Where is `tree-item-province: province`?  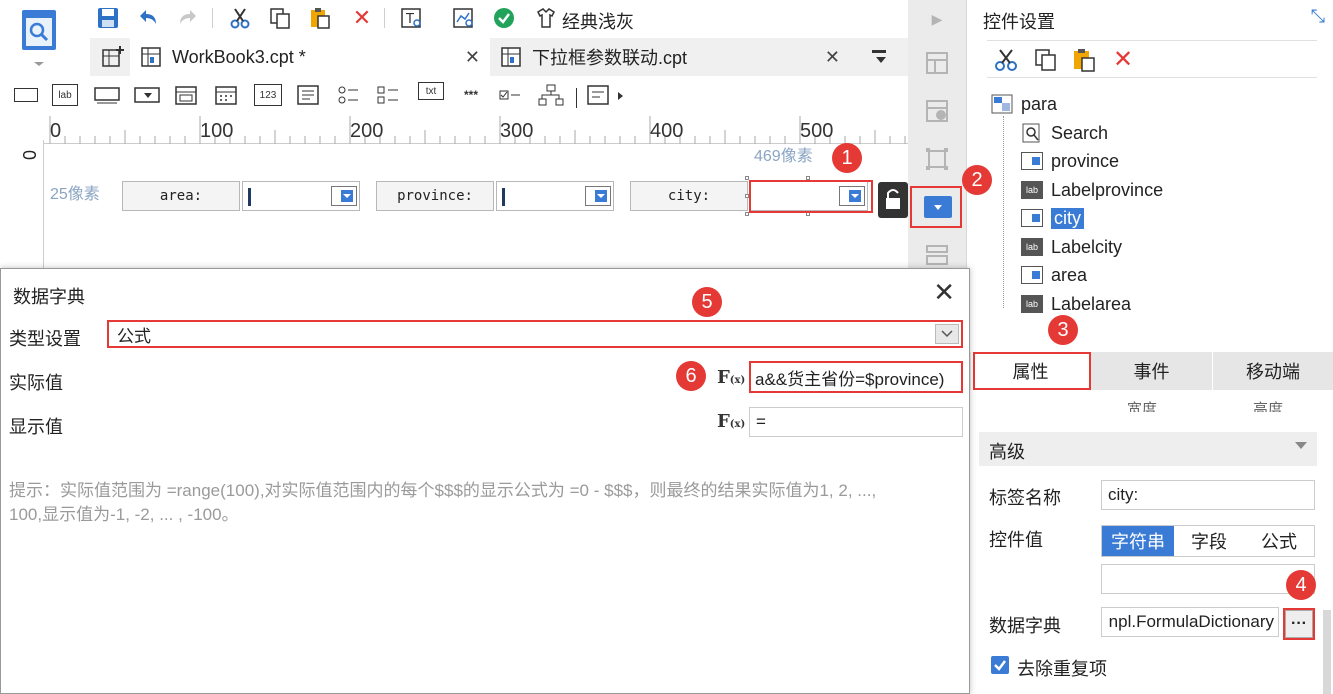
tree-item-province: province is located at coordinates (1070, 161).